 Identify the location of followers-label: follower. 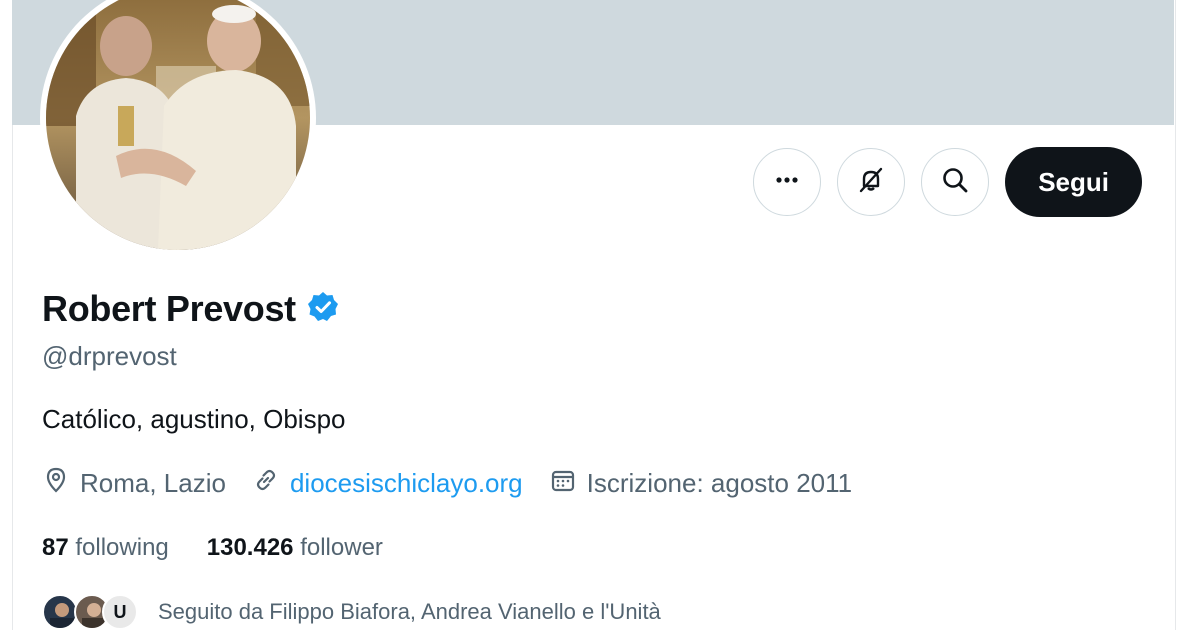
(341, 547).